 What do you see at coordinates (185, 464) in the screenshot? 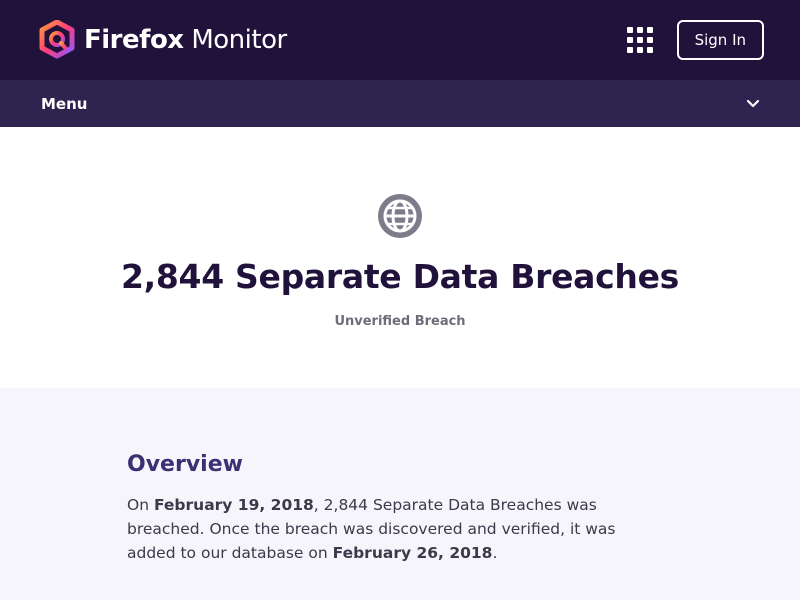
I see `overview-heading: Overview` at bounding box center [185, 464].